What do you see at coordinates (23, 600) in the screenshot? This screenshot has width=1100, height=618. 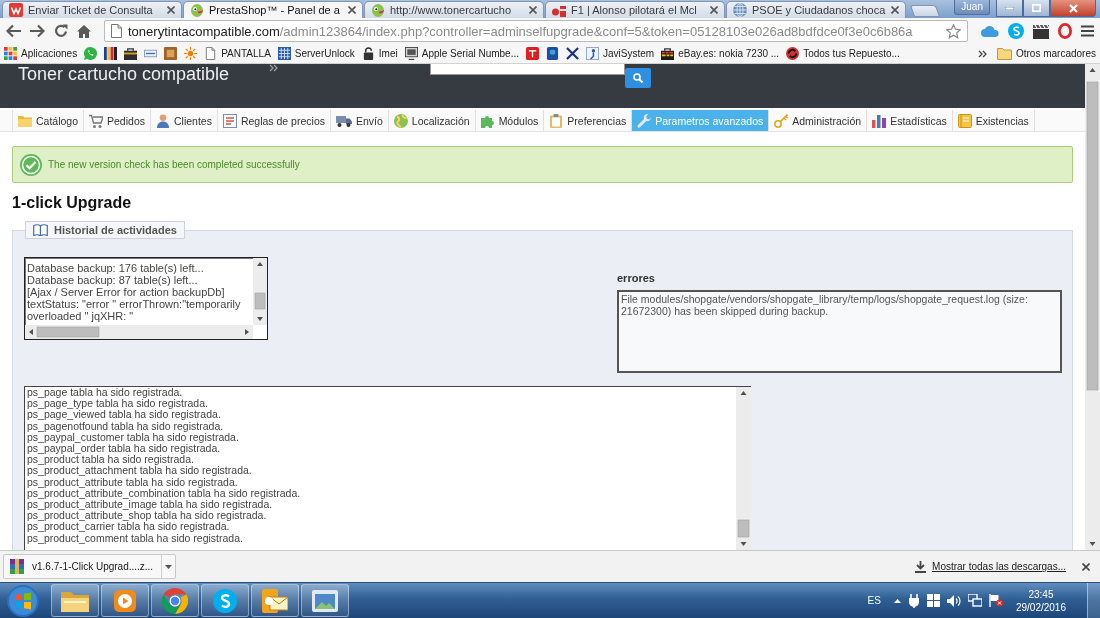 I see `windows-orb-icon` at bounding box center [23, 600].